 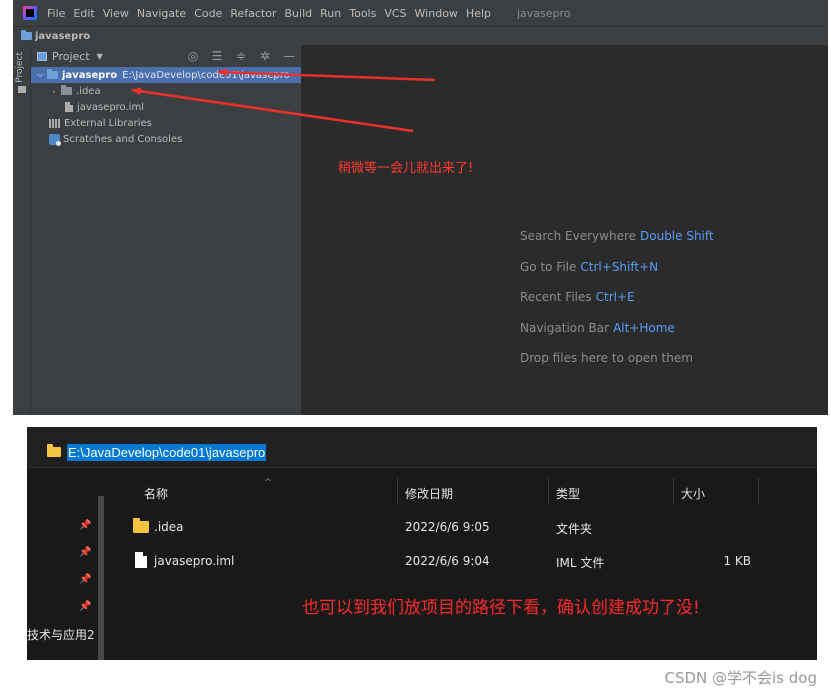 What do you see at coordinates (740, 678) in the screenshot?
I see `watermark: CSDN @学不会is dog` at bounding box center [740, 678].